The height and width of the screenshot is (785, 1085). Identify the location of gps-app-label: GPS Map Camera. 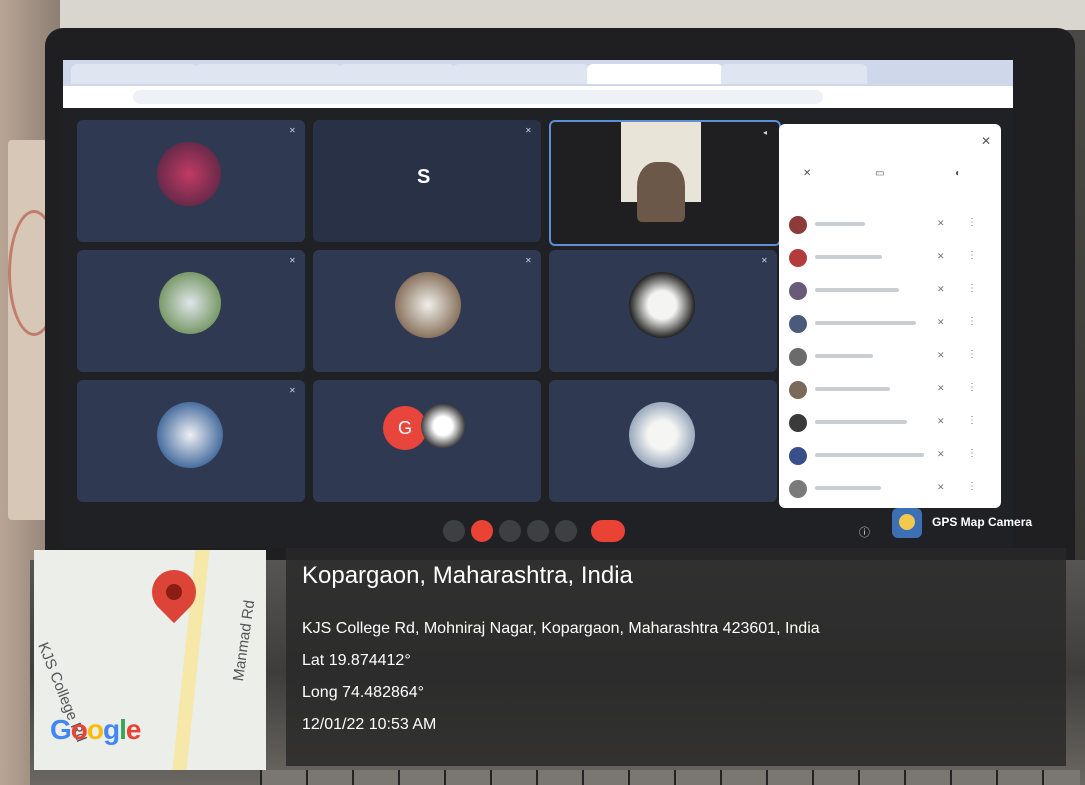
(982, 522).